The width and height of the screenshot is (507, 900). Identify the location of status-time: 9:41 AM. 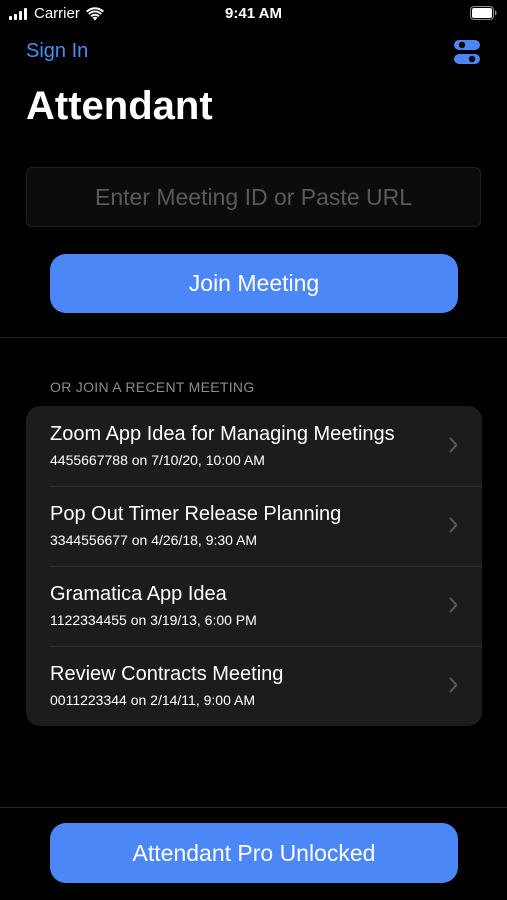
(253, 13).